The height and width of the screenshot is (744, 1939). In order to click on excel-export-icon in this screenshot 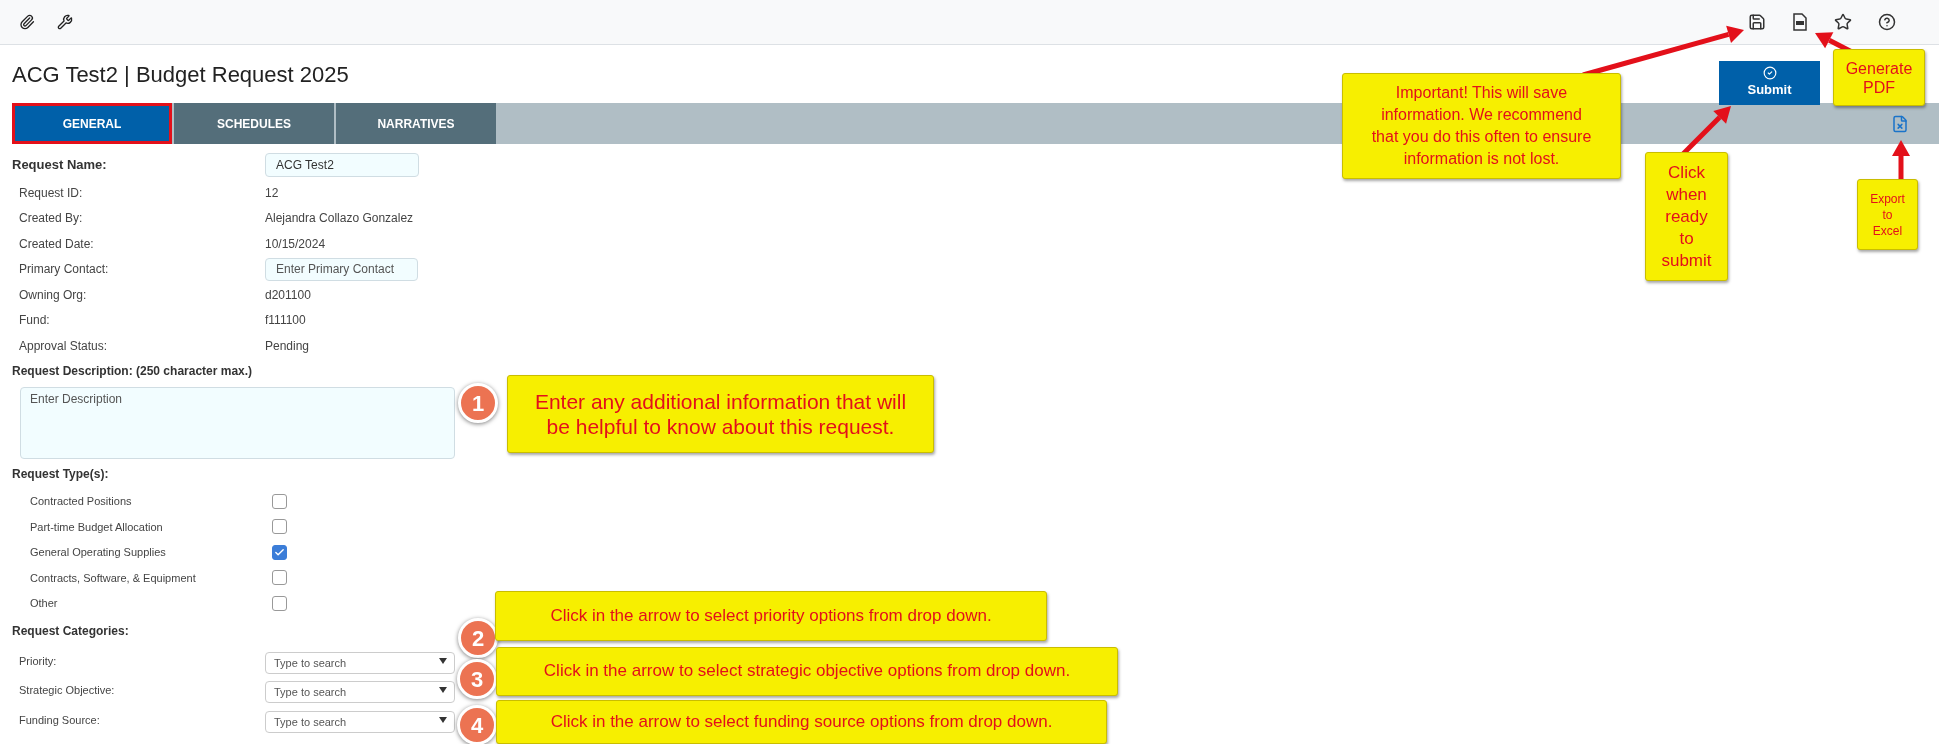, I will do `click(1900, 123)`.